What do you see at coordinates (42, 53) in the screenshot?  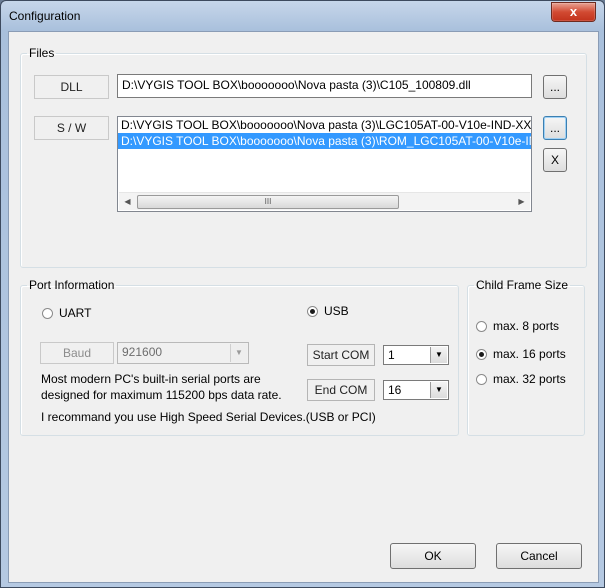 I see `files-legend: Files` at bounding box center [42, 53].